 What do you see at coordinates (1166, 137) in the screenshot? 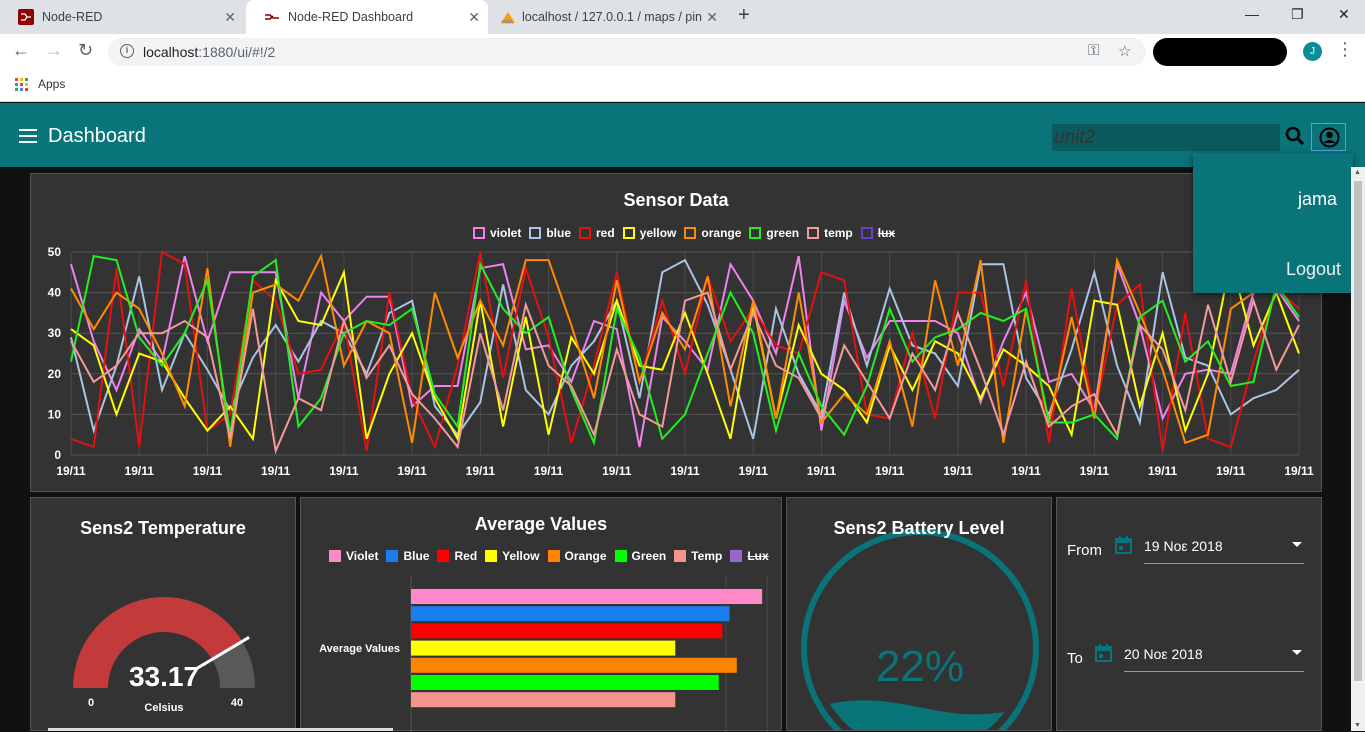
I see `unit-search-input: unit2` at bounding box center [1166, 137].